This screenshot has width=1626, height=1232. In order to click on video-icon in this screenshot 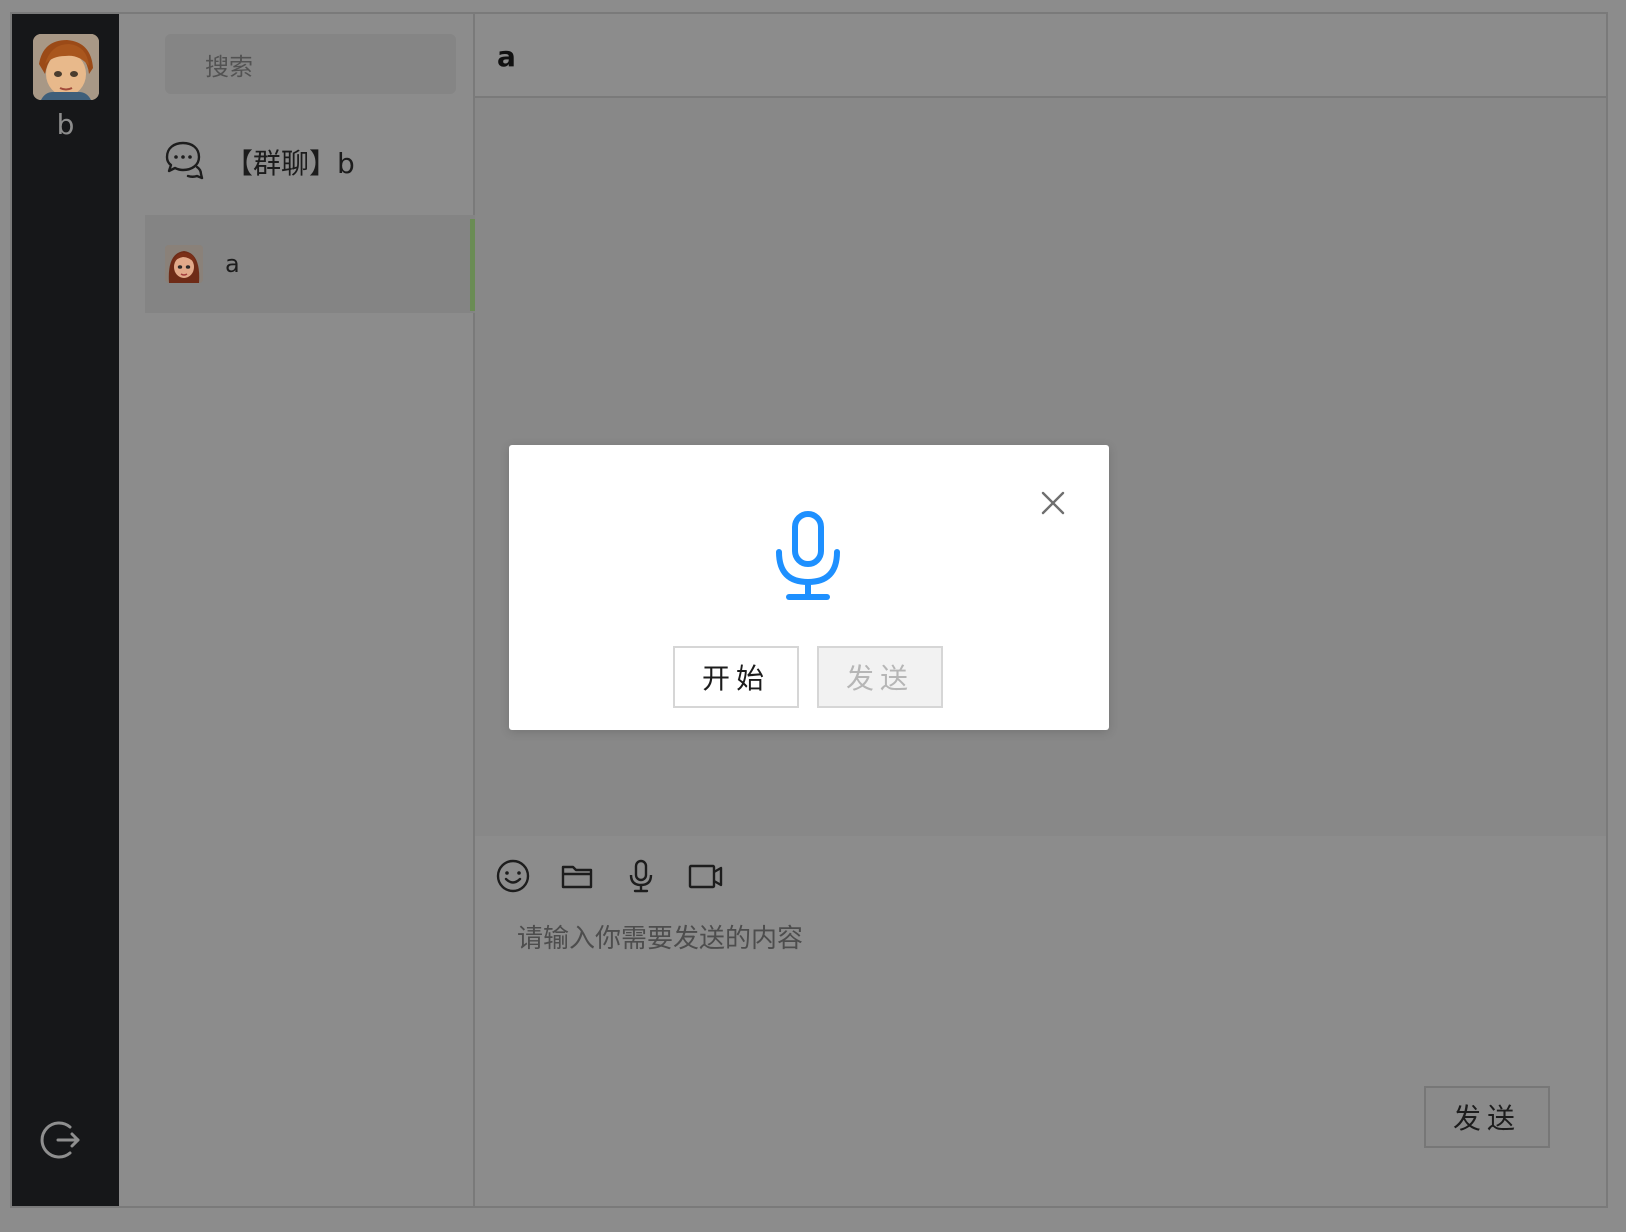, I will do `click(705, 876)`.